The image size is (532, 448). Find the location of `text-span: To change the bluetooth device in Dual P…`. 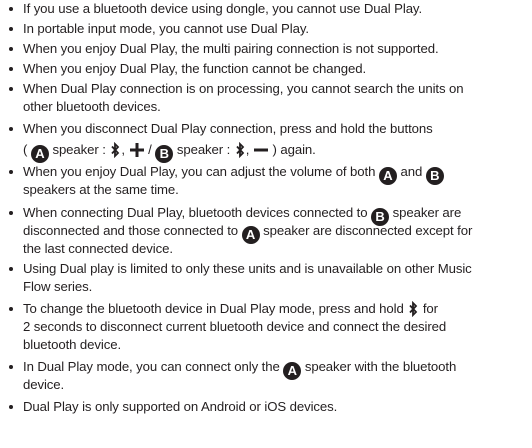

text-span: To change the bluetooth device in Dual P… is located at coordinates (213, 308).